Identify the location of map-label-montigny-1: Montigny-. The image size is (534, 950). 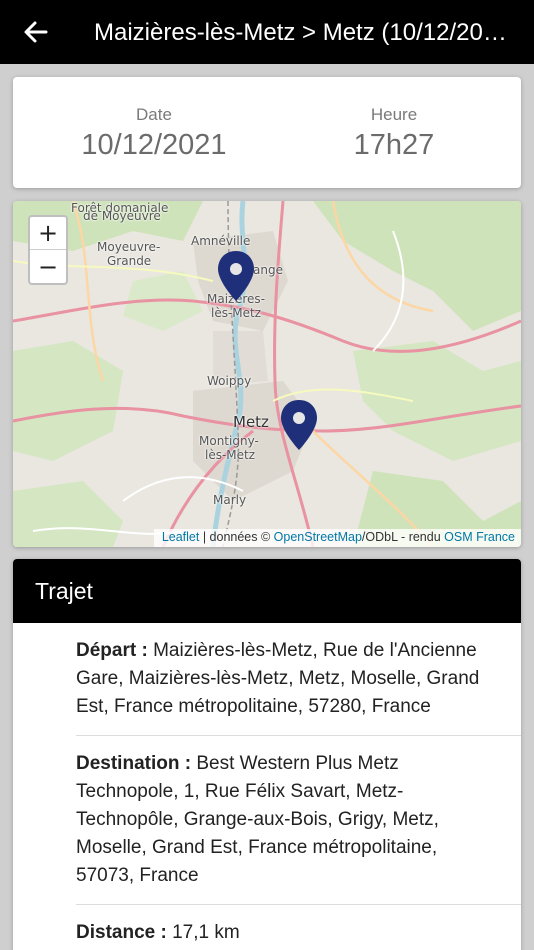
(229, 441).